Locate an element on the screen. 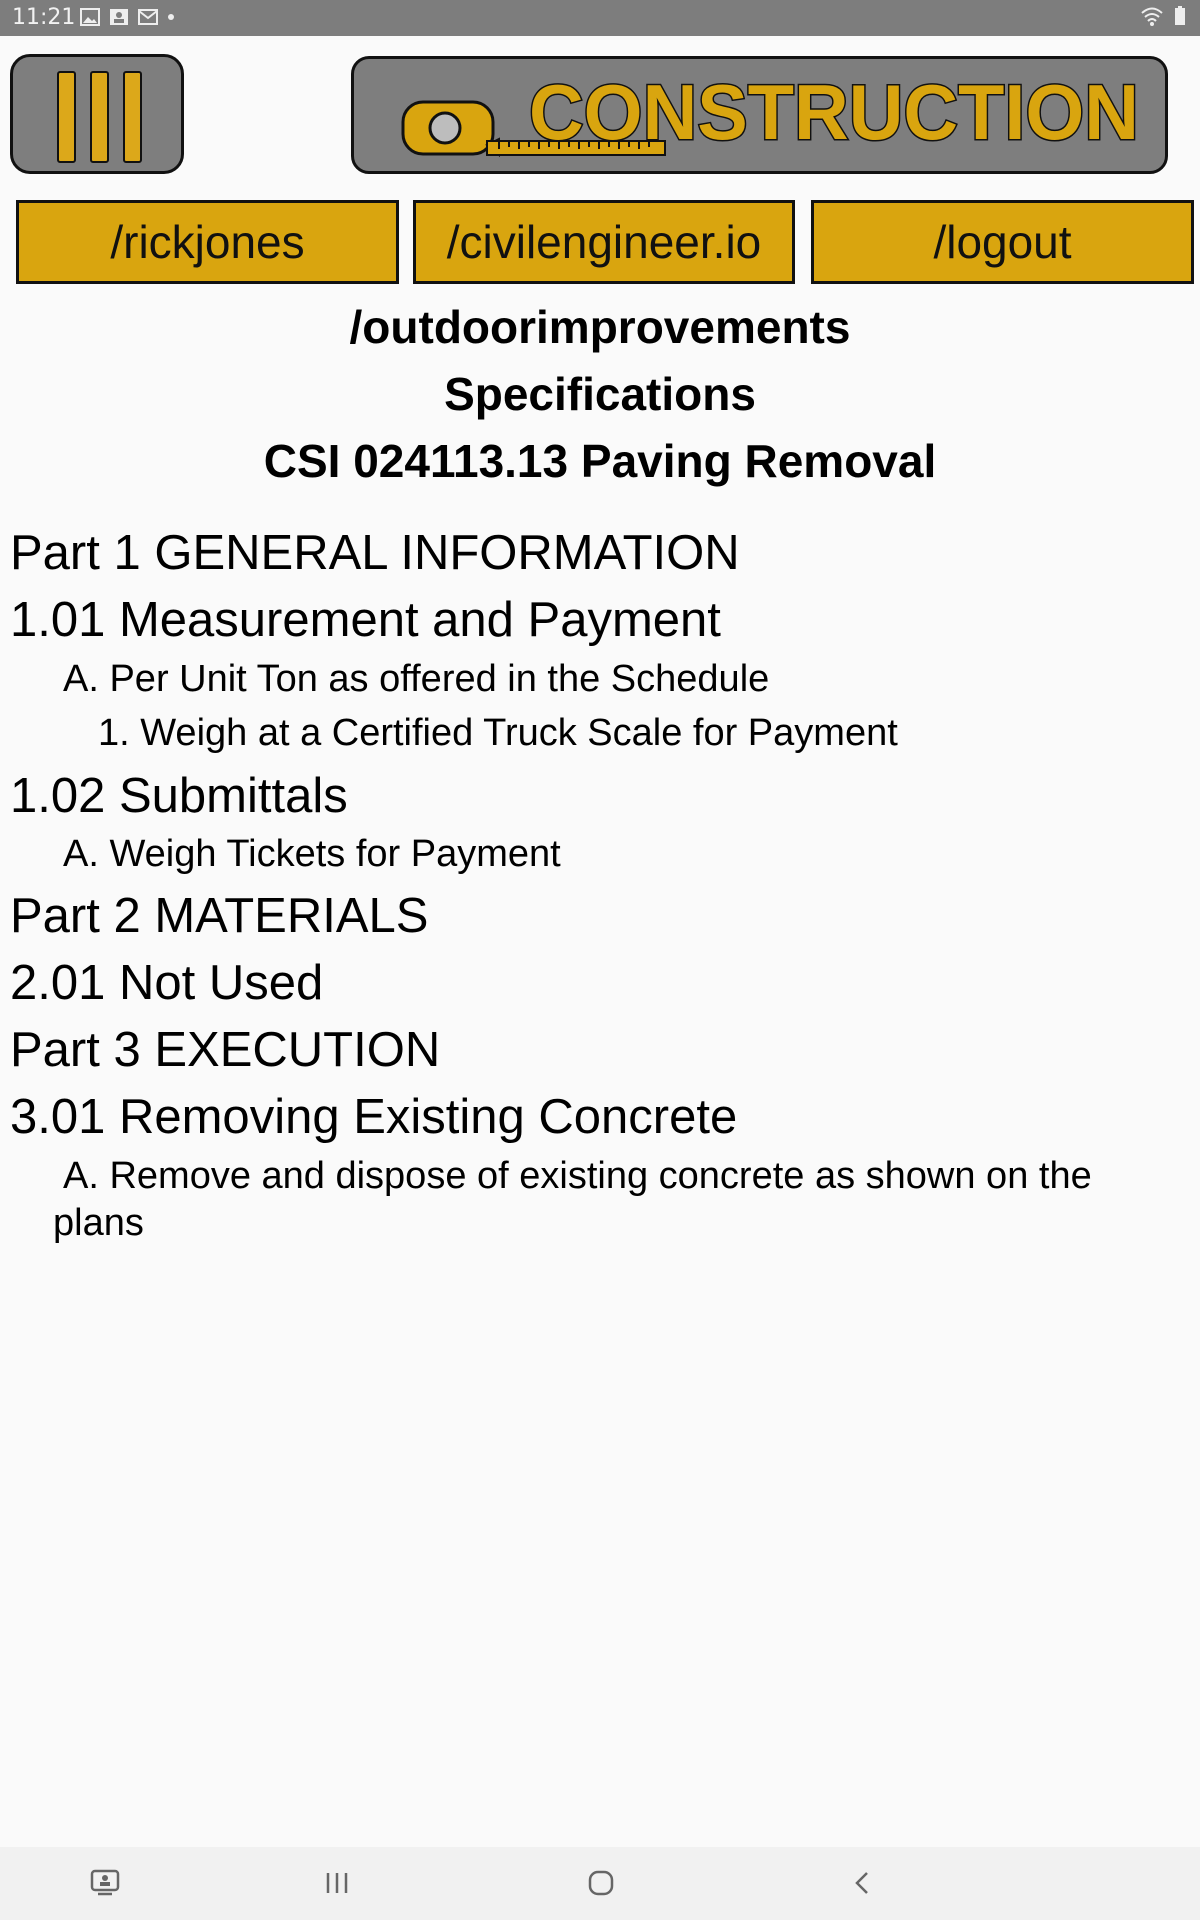 The image size is (1200, 1920). spec-1-02: 1.02 Submittals is located at coordinates (179, 796).